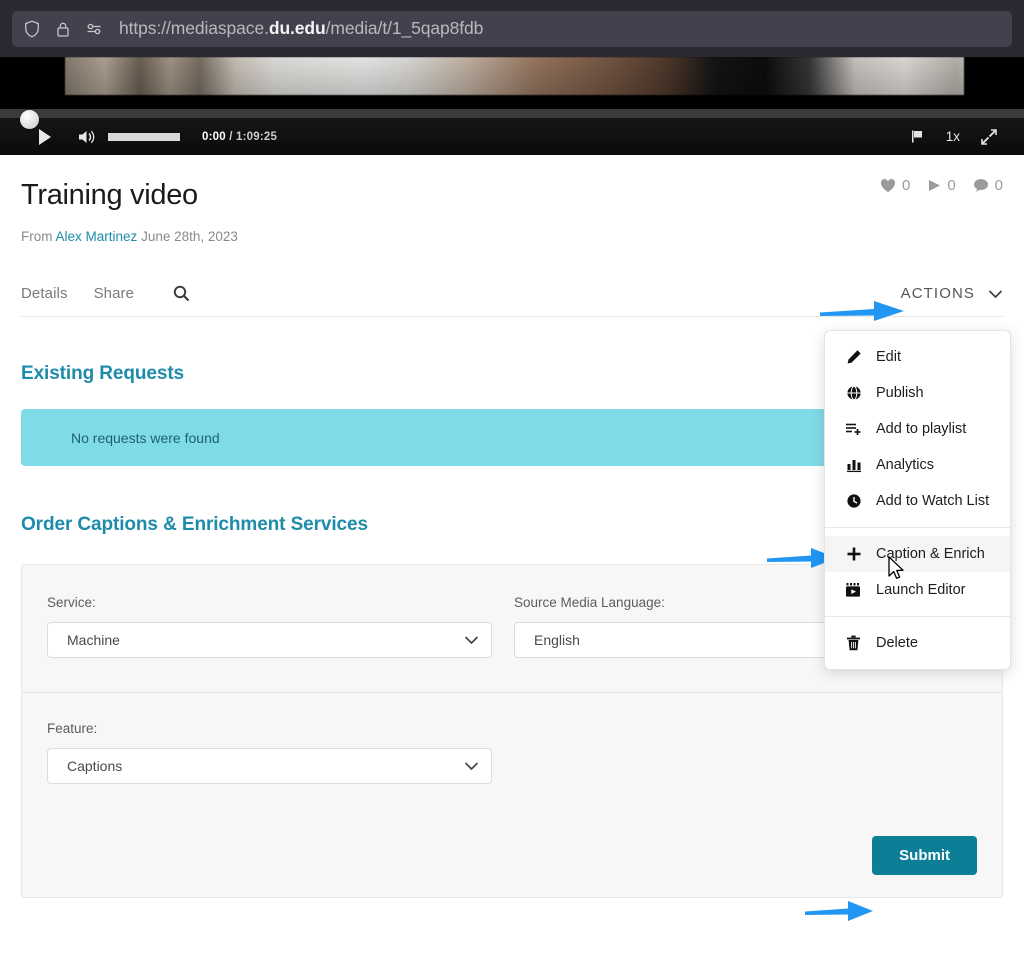 The image size is (1024, 957). Describe the element at coordinates (514, 76) in the screenshot. I see `video-frame` at that location.